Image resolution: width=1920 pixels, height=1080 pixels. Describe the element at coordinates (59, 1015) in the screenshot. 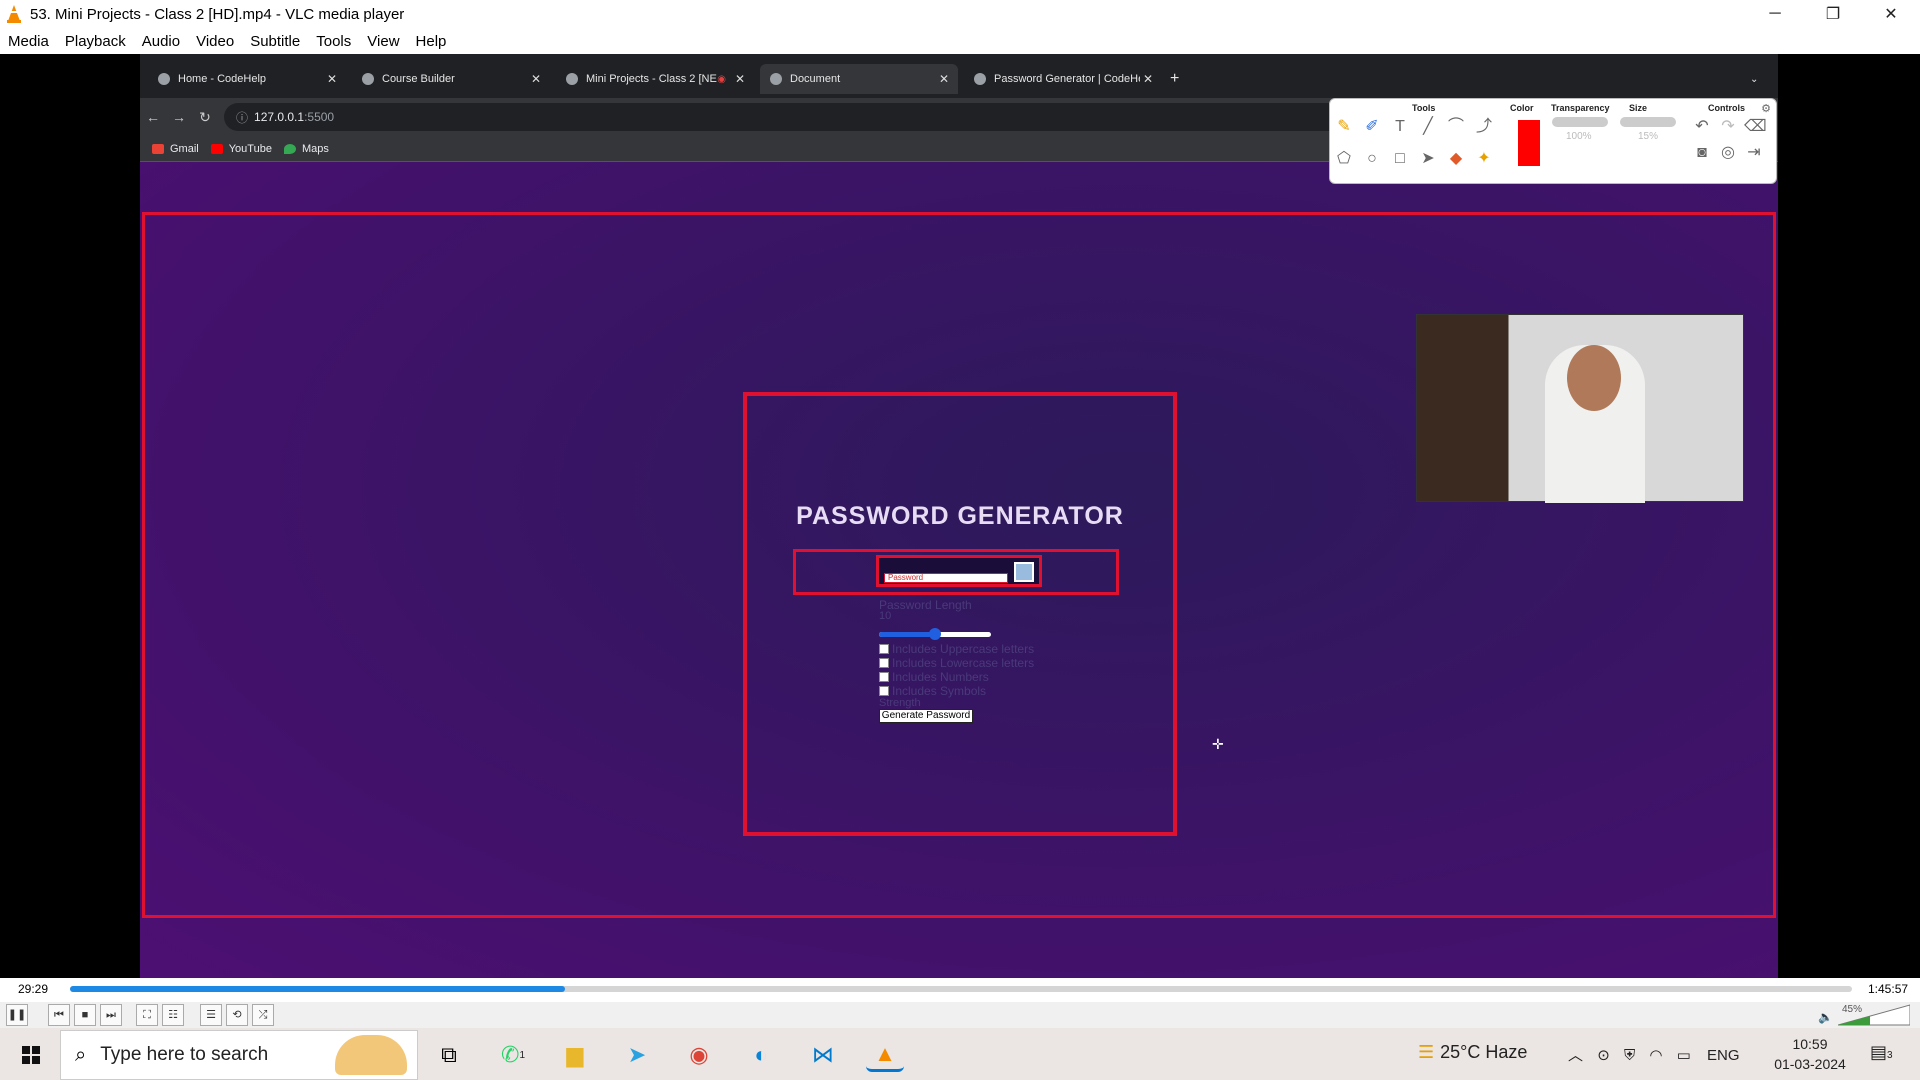

I see `previous-button: ⏮` at that location.